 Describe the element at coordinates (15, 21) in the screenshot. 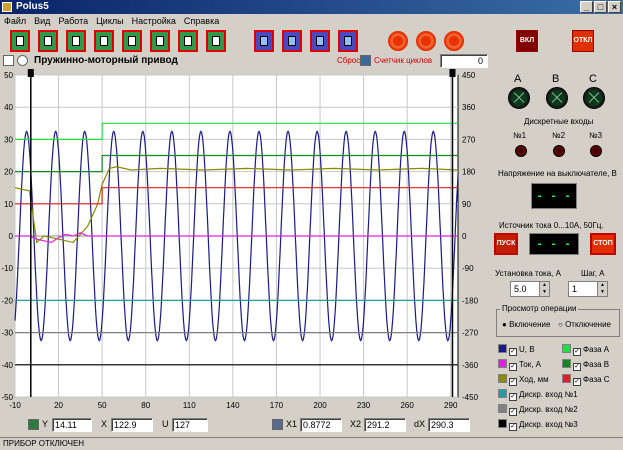

I see `menu-file: Файл` at that location.